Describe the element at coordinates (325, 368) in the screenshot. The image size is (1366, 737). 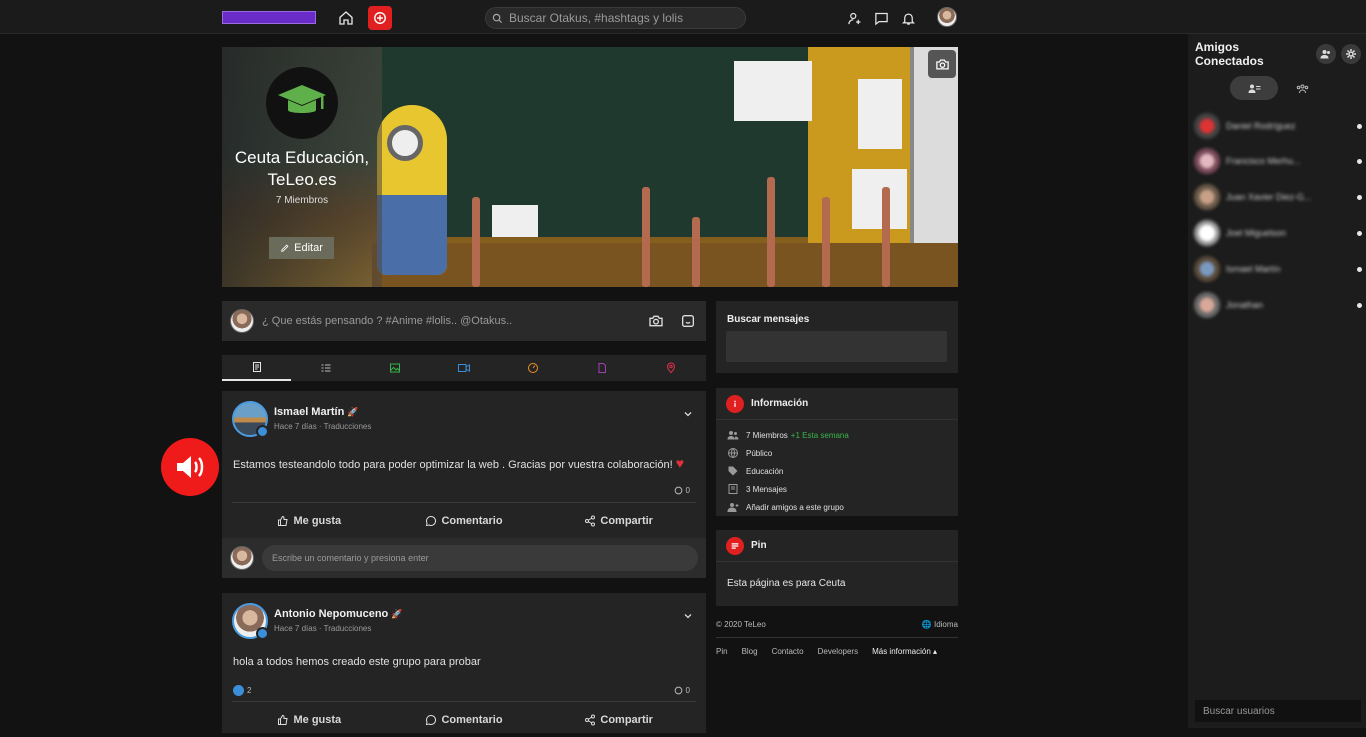
I see `tab-list` at that location.